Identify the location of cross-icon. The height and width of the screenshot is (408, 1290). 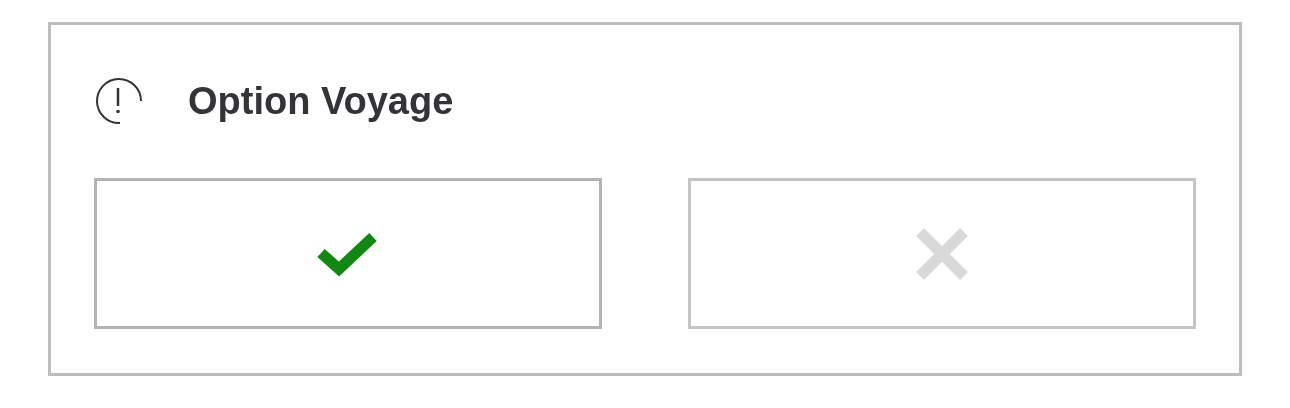
(942, 253).